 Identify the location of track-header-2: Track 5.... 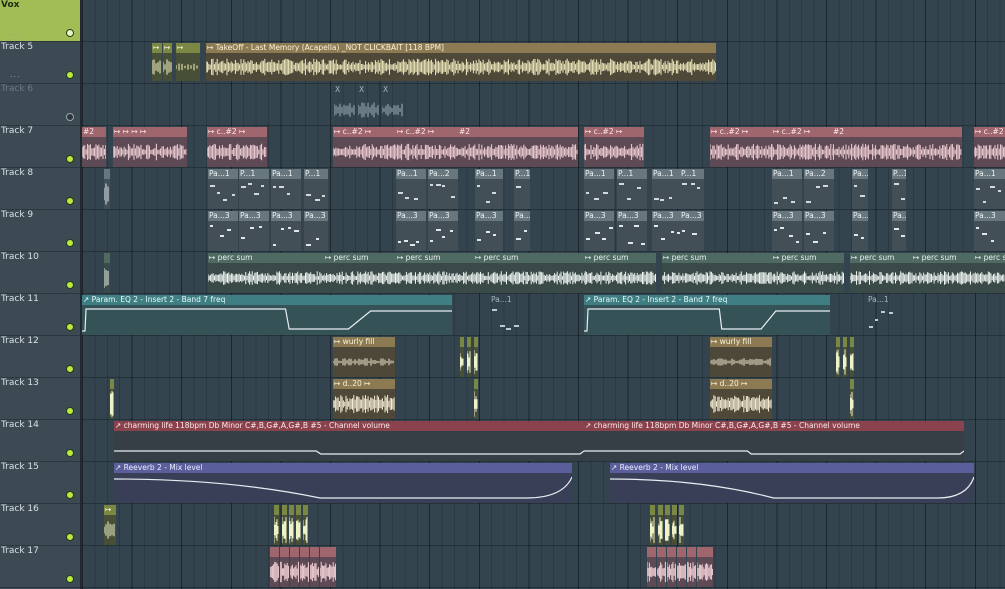
(40, 63).